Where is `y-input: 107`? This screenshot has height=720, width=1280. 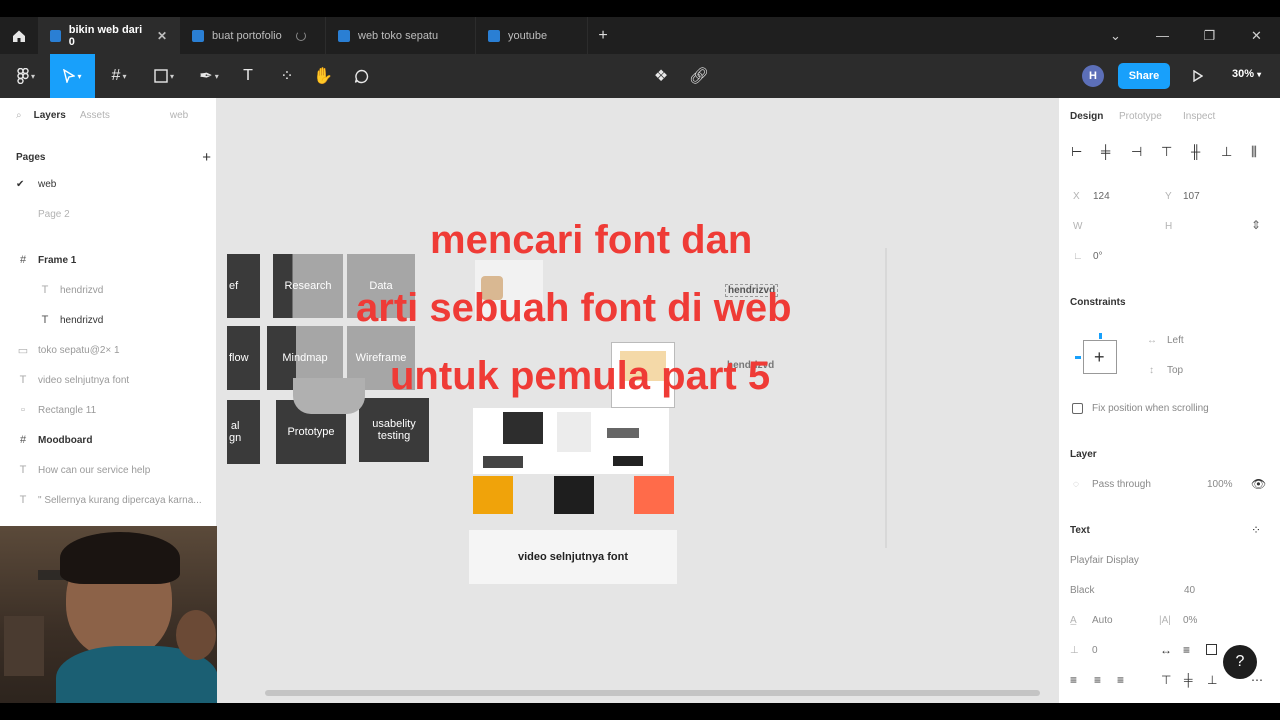 y-input: 107 is located at coordinates (1191, 196).